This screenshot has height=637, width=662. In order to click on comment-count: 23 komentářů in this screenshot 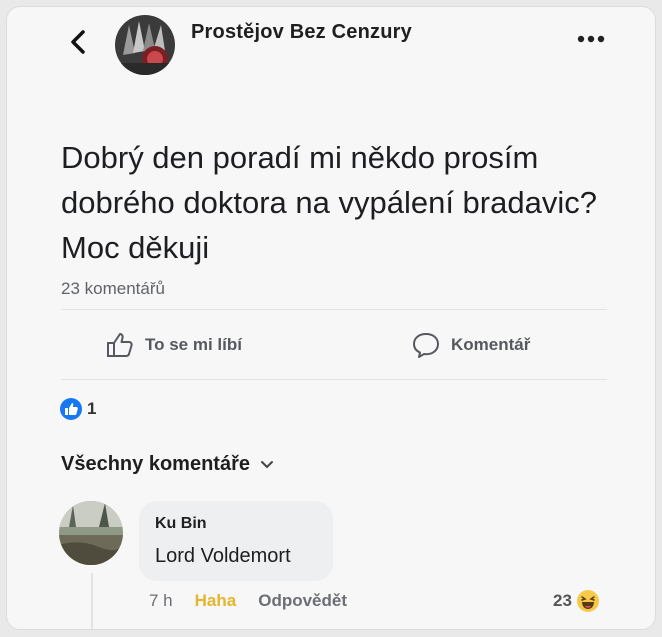, I will do `click(113, 289)`.